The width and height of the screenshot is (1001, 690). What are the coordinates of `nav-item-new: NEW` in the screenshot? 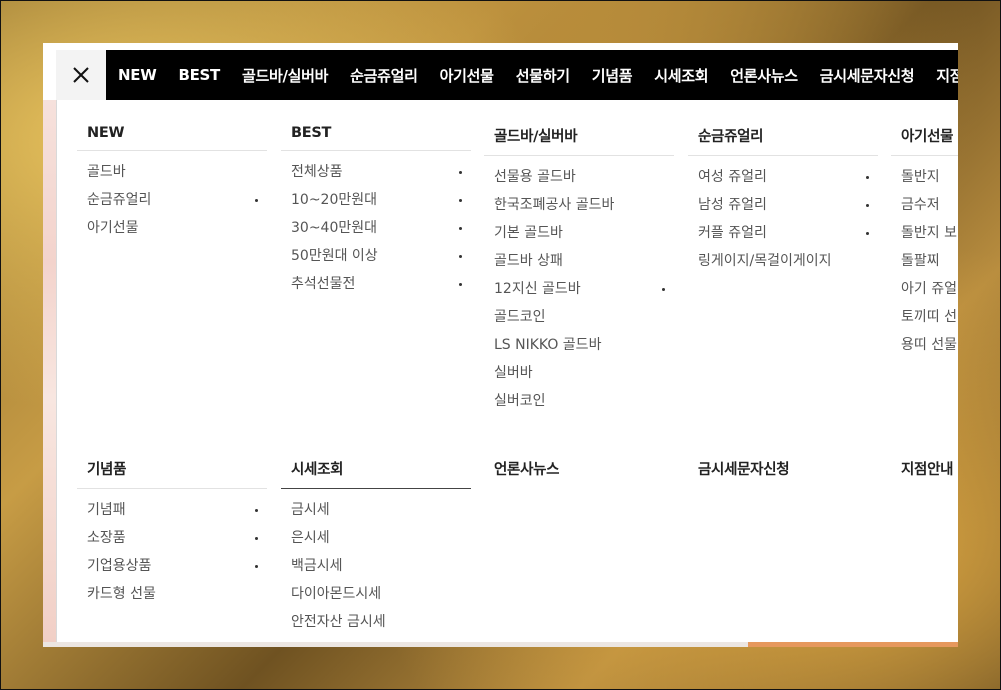 It's located at (137, 75).